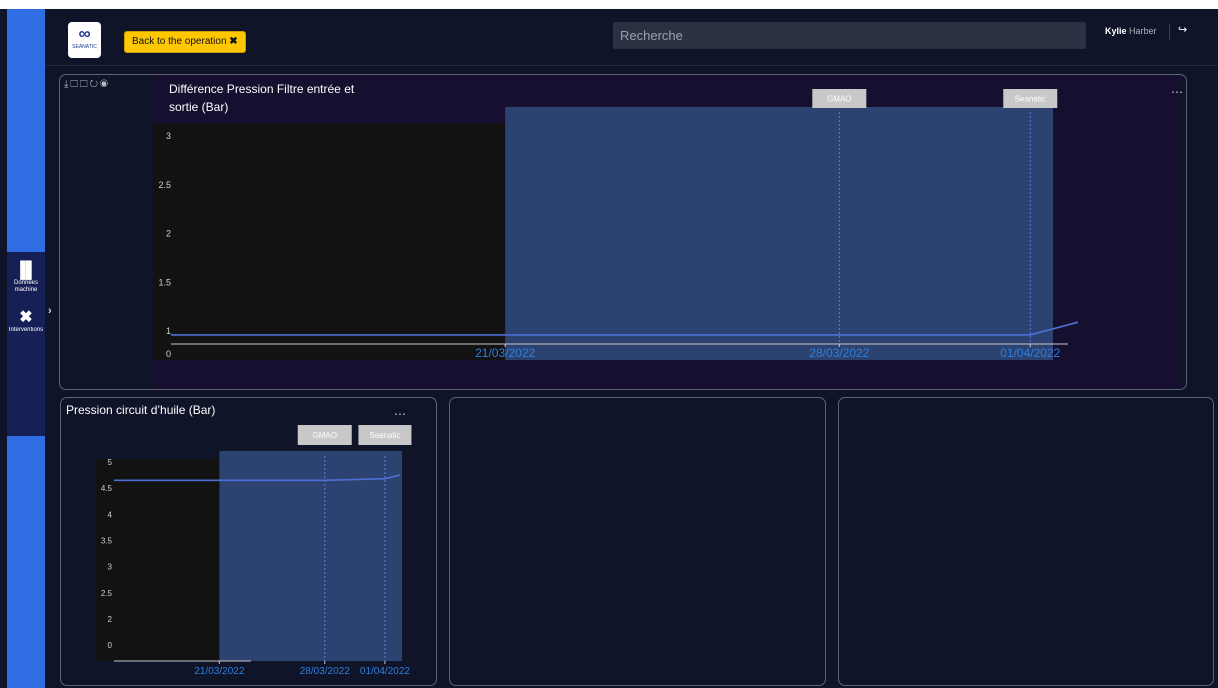 The height and width of the screenshot is (688, 1218). Describe the element at coordinates (50, 311) in the screenshot. I see `chevron-right-icon: ›` at that location.